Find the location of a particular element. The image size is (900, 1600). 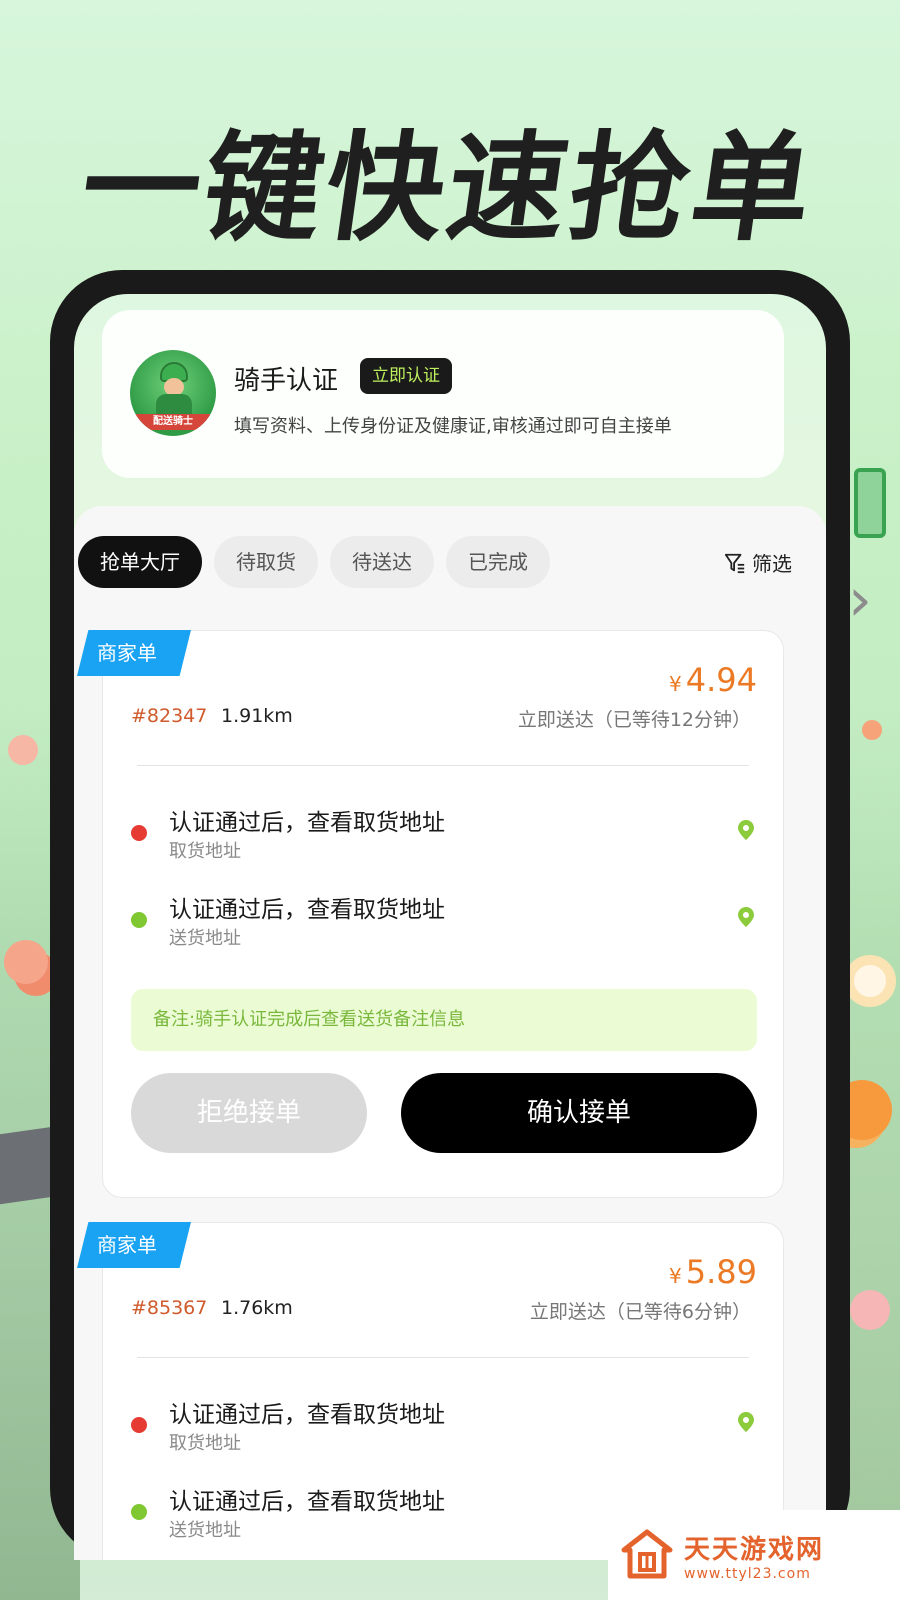

order-price: ¥4.94 is located at coordinates (713, 680).